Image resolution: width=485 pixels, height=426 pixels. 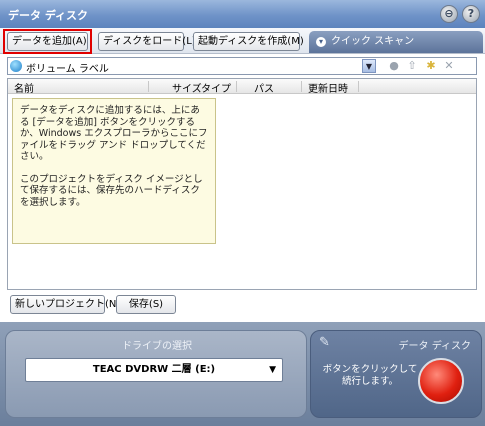 I want to click on column-size: サイズ, so click(x=187, y=87).